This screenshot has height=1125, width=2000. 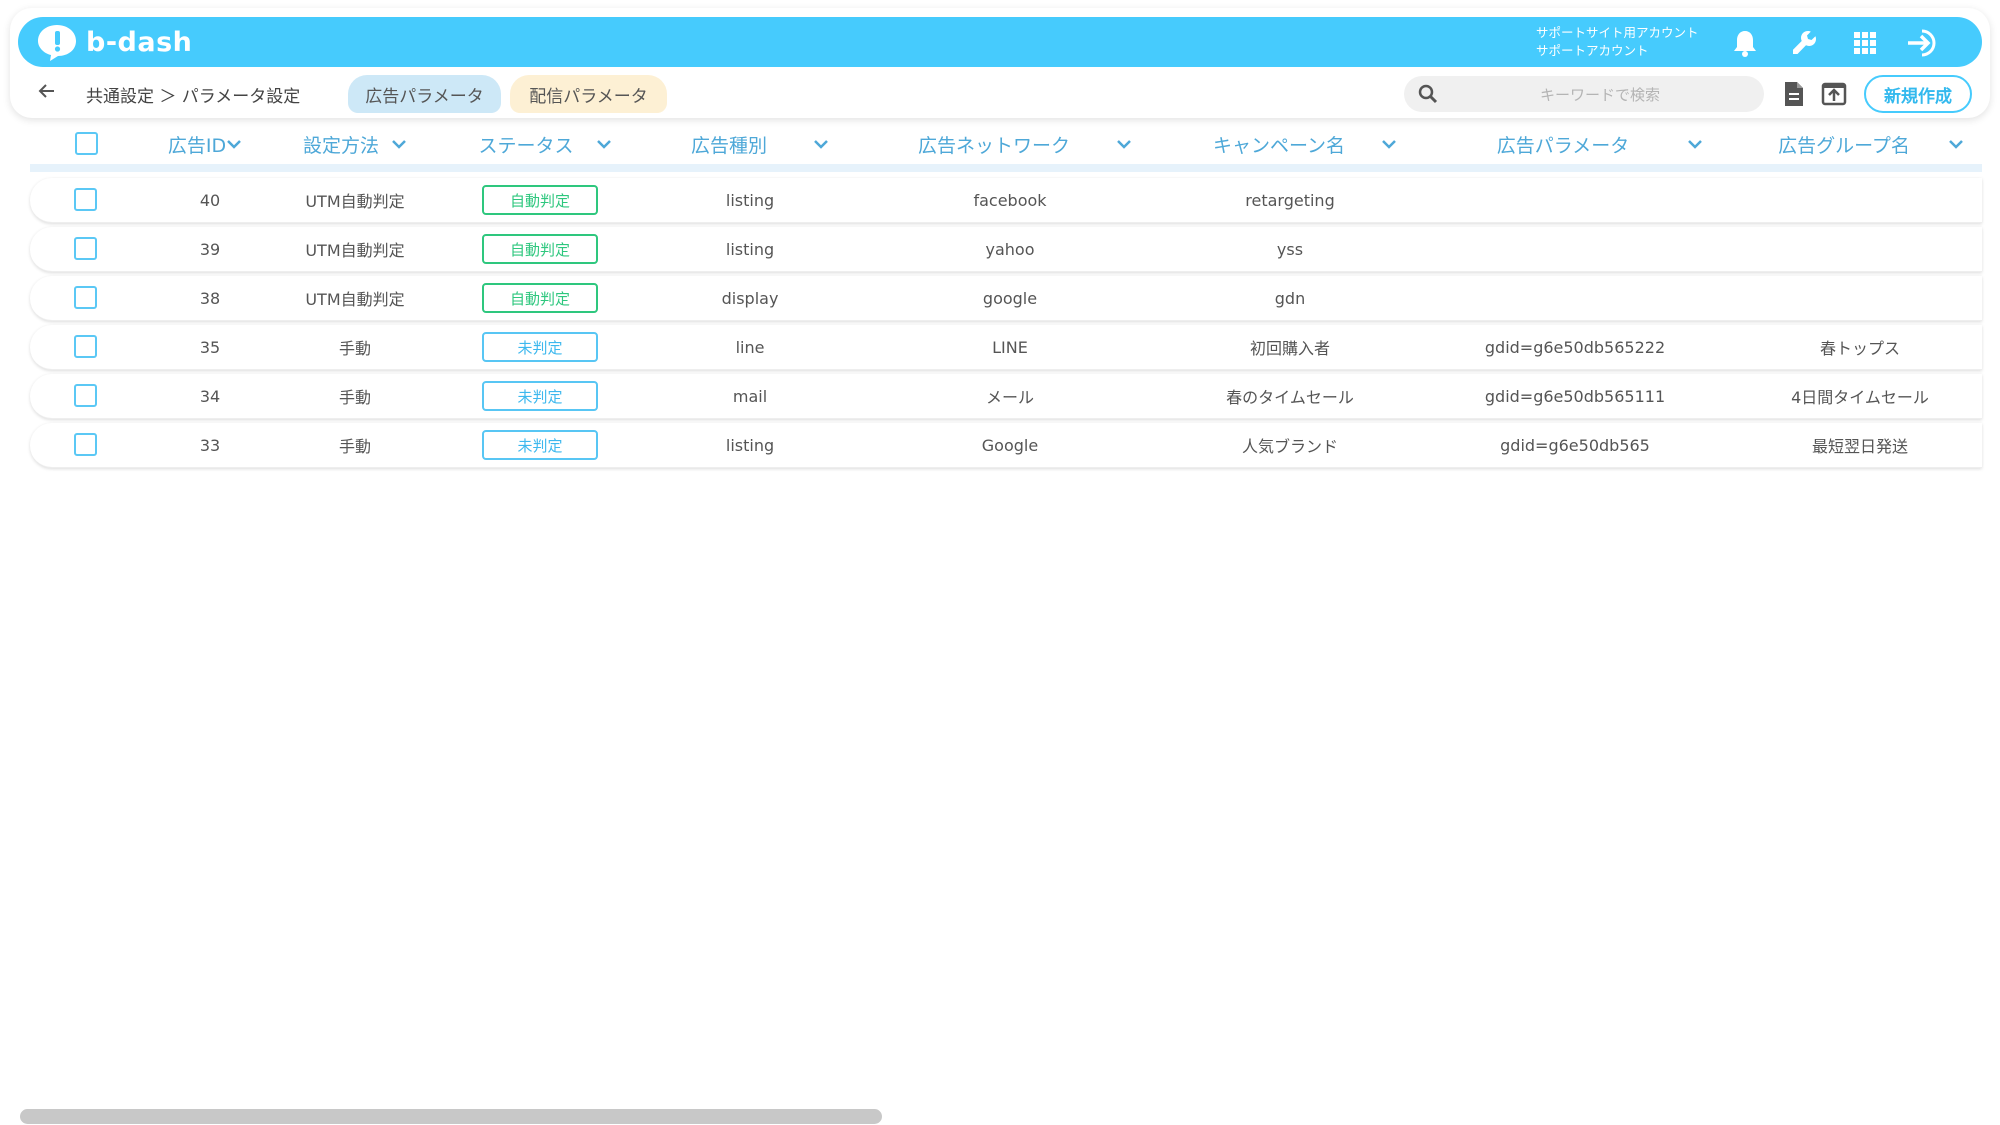 What do you see at coordinates (1010, 249) in the screenshot?
I see `cell-ad-network: yahoo` at bounding box center [1010, 249].